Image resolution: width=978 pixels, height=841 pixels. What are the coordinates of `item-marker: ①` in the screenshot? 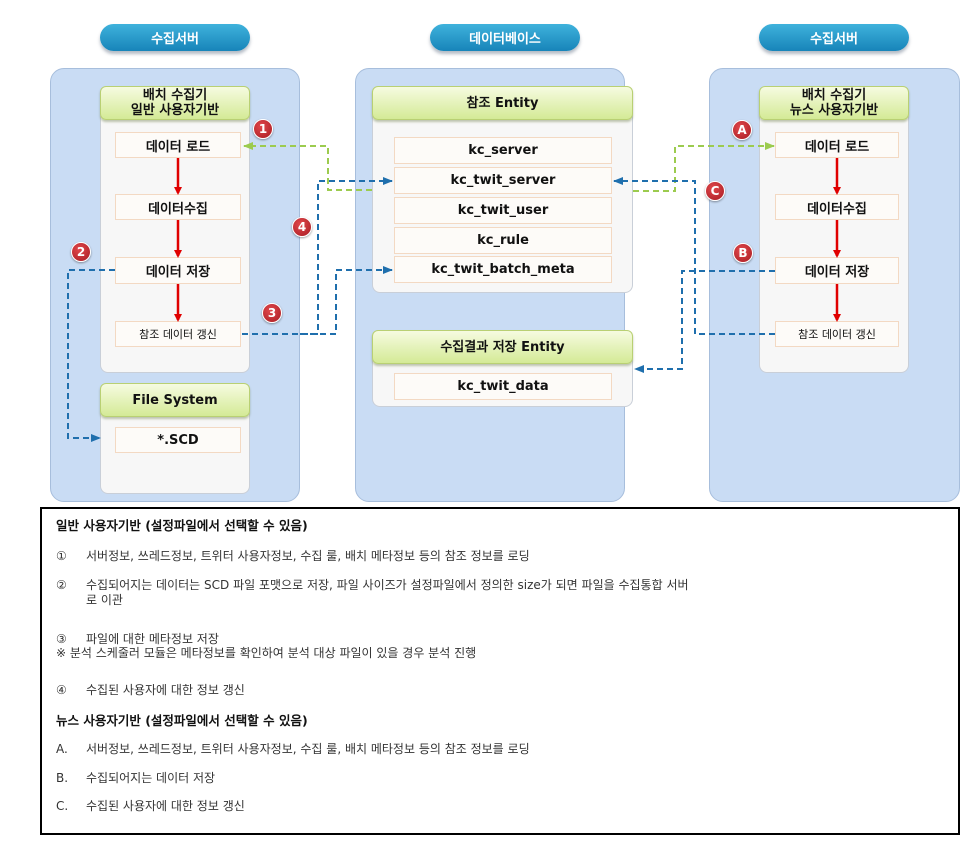 It's located at (61, 556).